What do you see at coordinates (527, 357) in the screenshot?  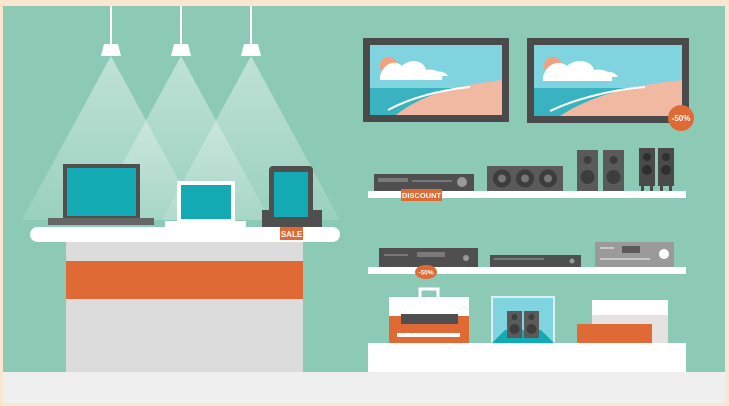 I see `display-stand` at bounding box center [527, 357].